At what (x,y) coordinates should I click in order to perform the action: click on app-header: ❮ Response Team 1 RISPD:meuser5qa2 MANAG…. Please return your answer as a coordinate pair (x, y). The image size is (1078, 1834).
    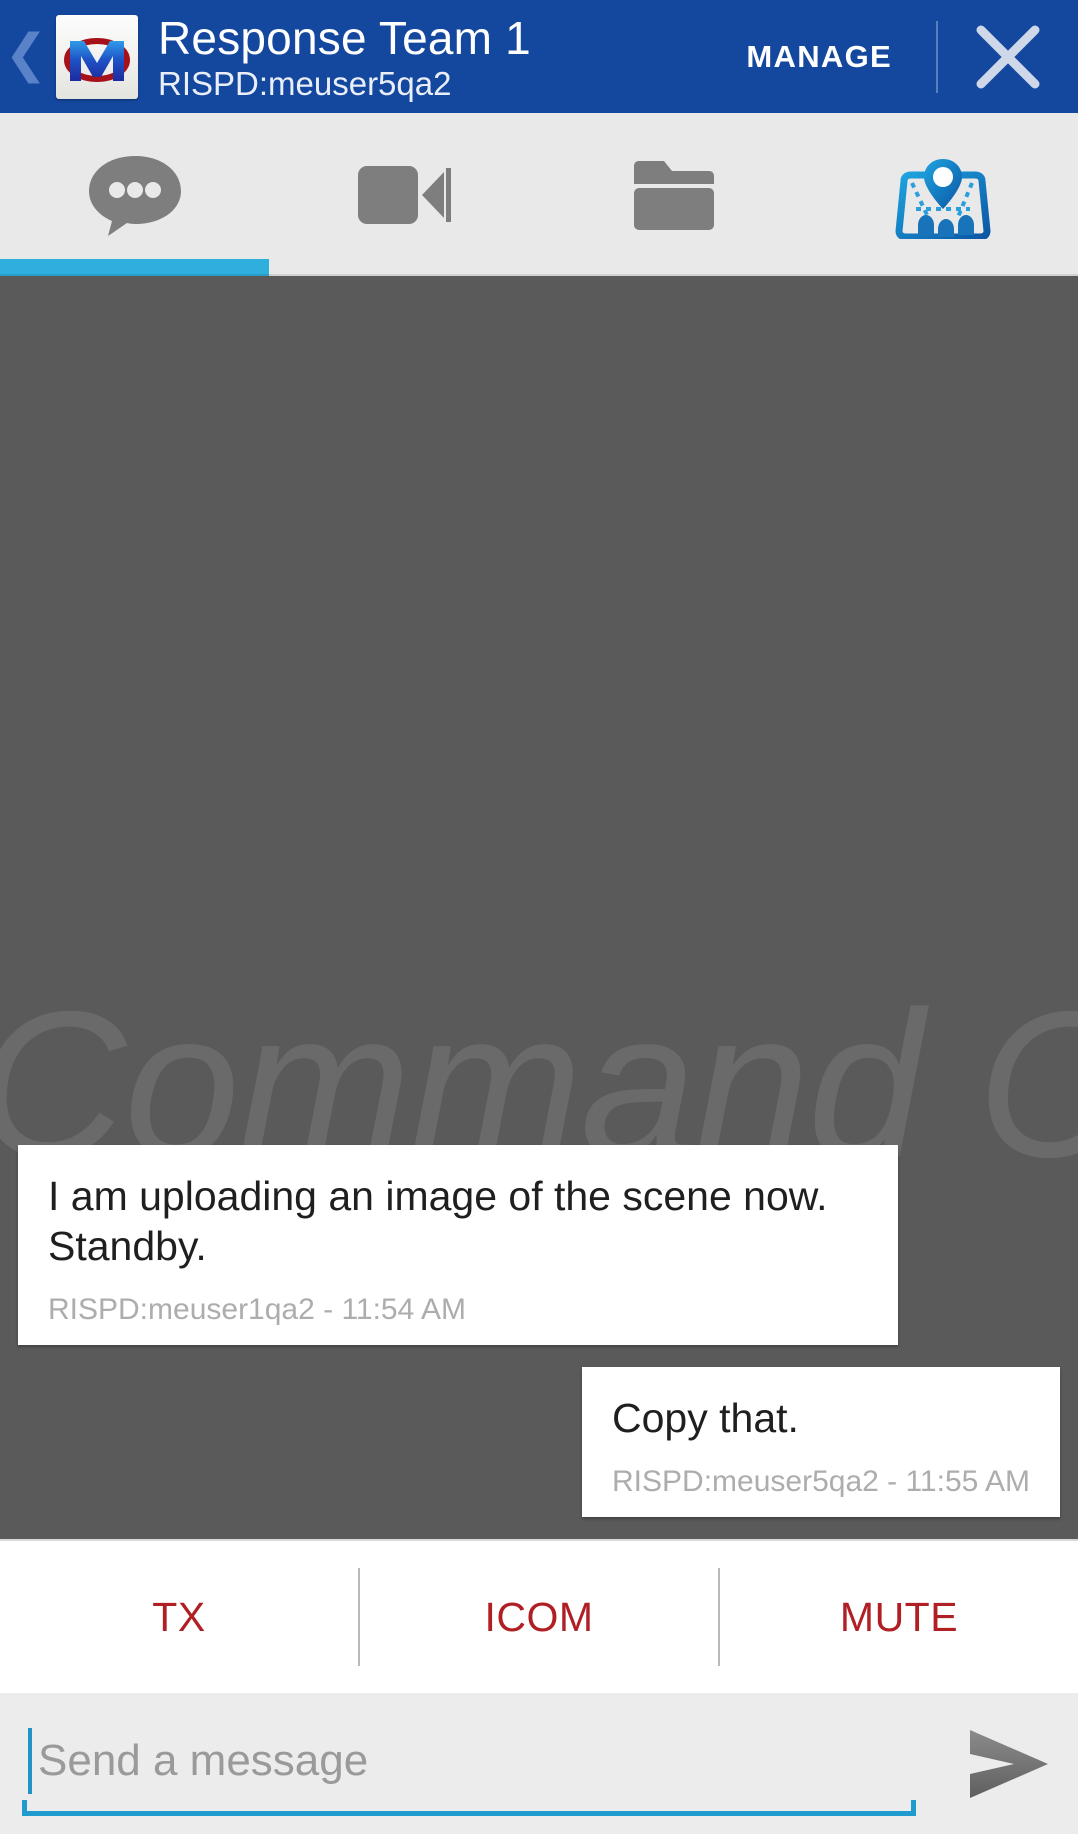
    Looking at the image, I should click on (539, 56).